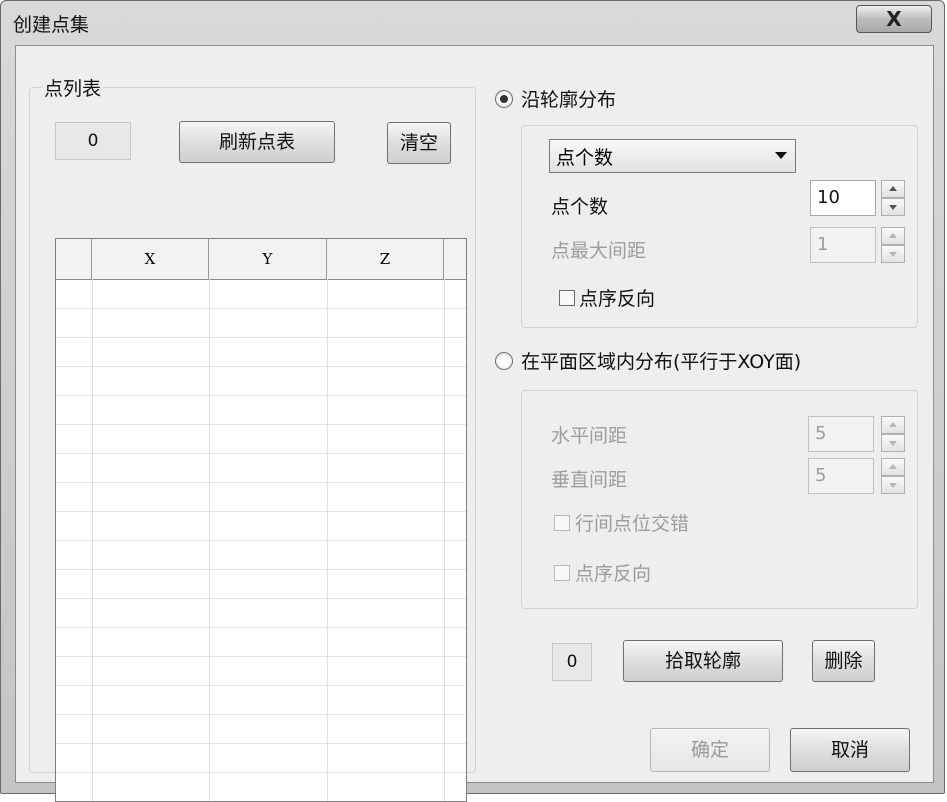  What do you see at coordinates (703, 661) in the screenshot?
I see `pick-contour-button: 拾取轮廓` at bounding box center [703, 661].